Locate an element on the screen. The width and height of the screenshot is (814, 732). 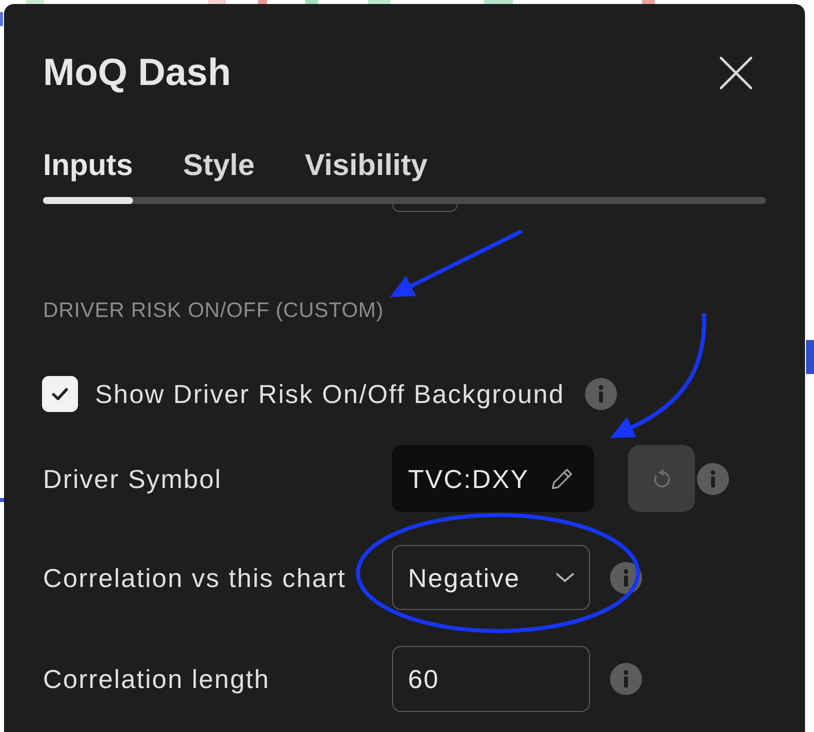
price-marker is located at coordinates (810, 357).